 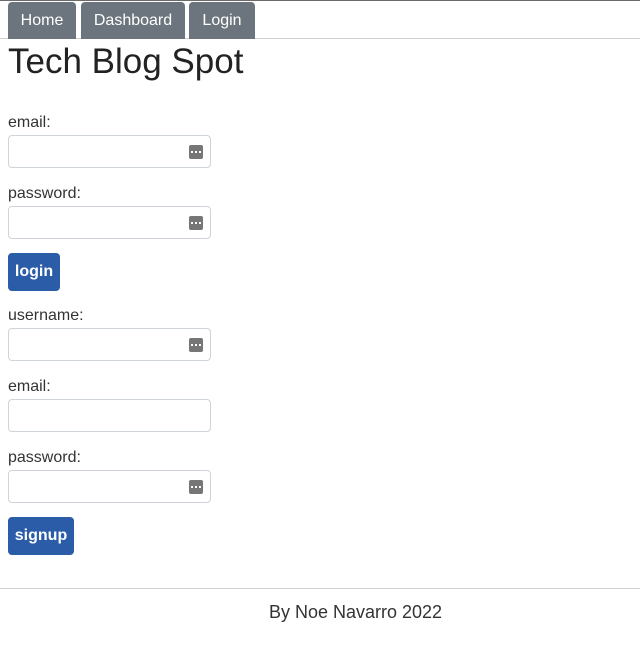 I want to click on login-password-input, so click(x=109, y=222).